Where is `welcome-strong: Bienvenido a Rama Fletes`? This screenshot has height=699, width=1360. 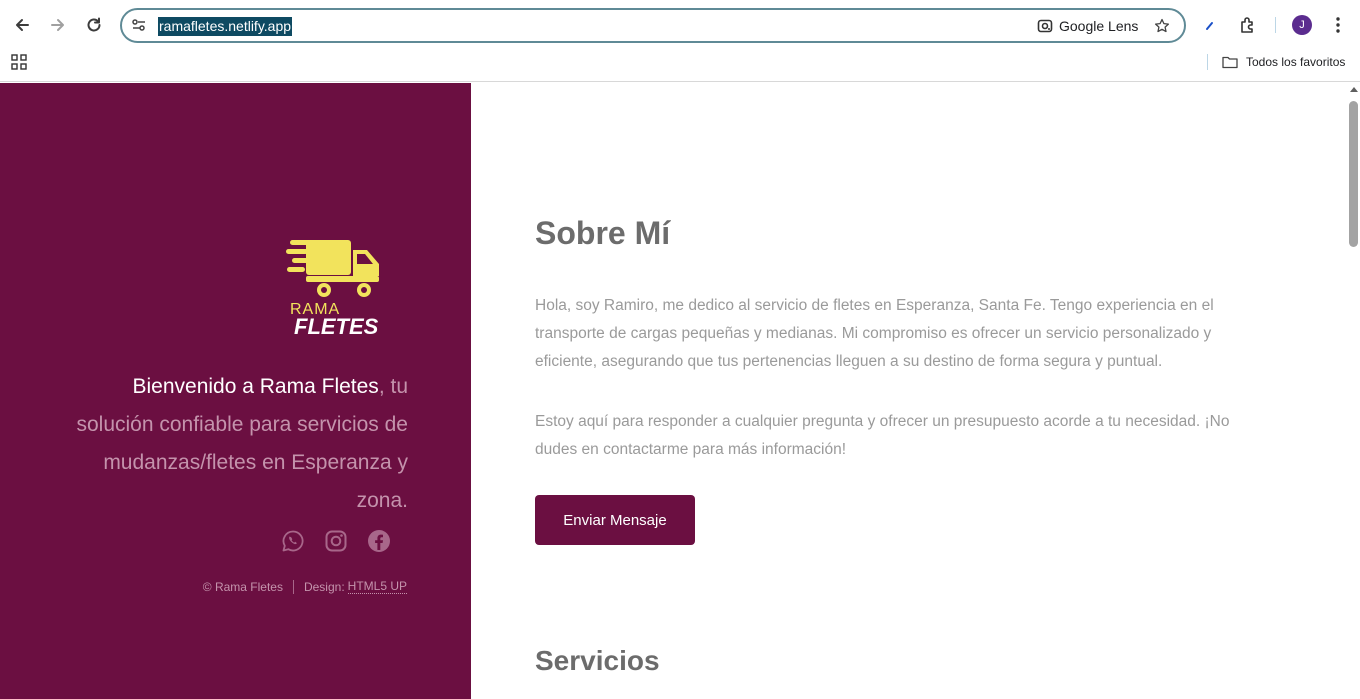 welcome-strong: Bienvenido a Rama Fletes is located at coordinates (255, 386).